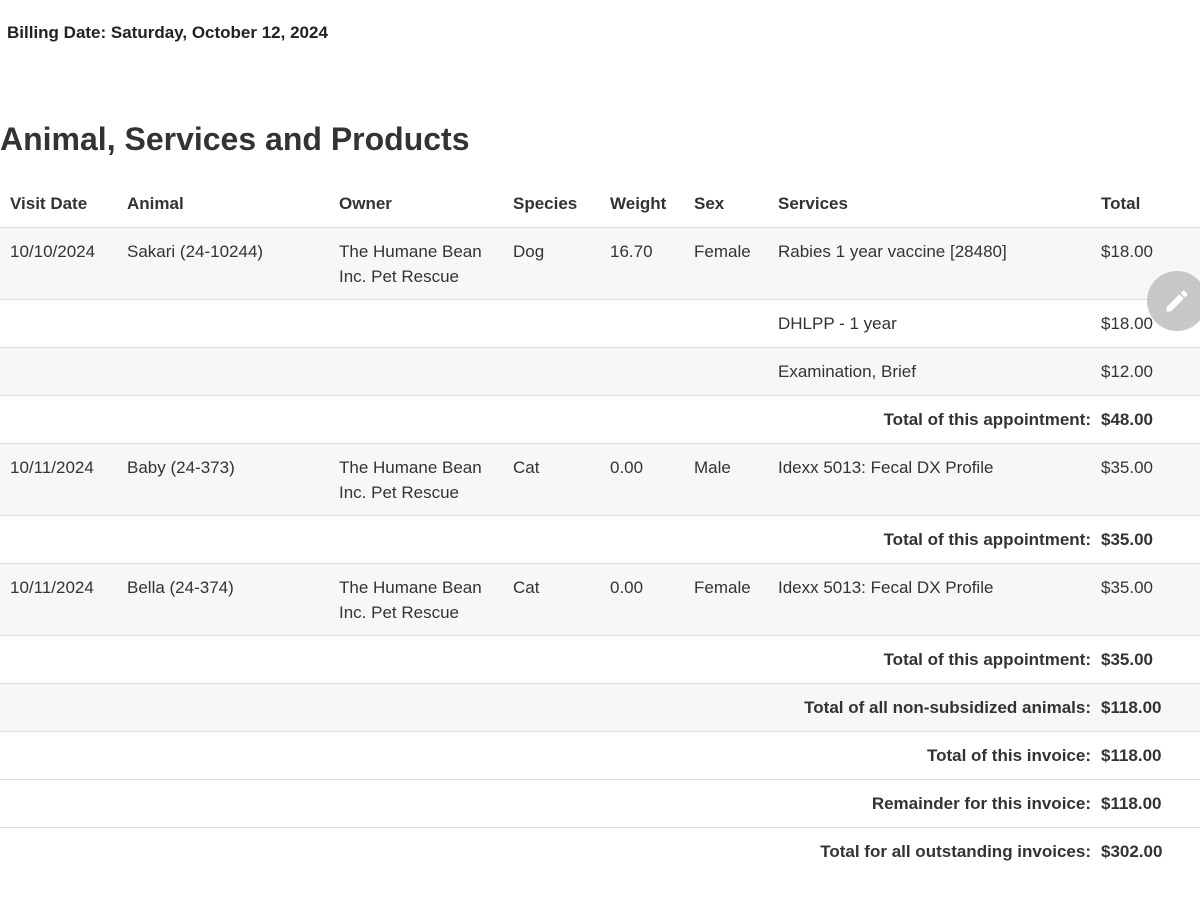  Describe the element at coordinates (726, 479) in the screenshot. I see `sex-cell: Male` at that location.